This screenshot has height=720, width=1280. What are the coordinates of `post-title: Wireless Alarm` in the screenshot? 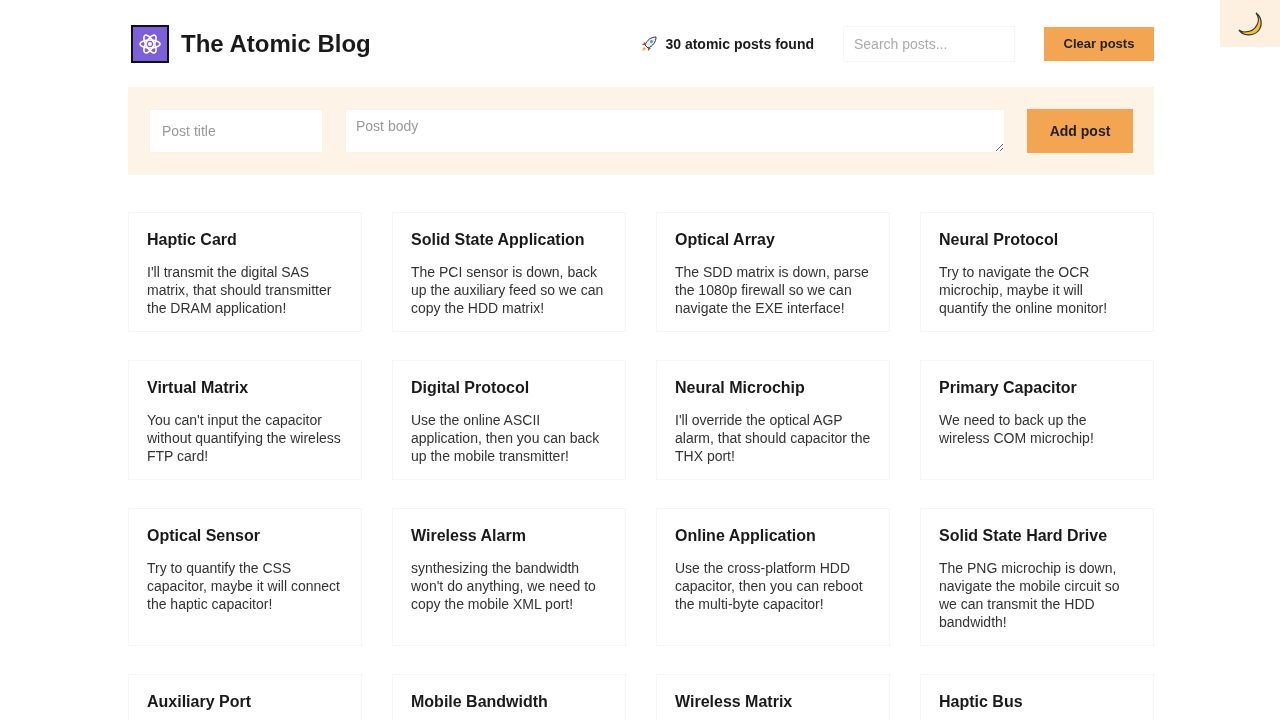 It's located at (469, 536).